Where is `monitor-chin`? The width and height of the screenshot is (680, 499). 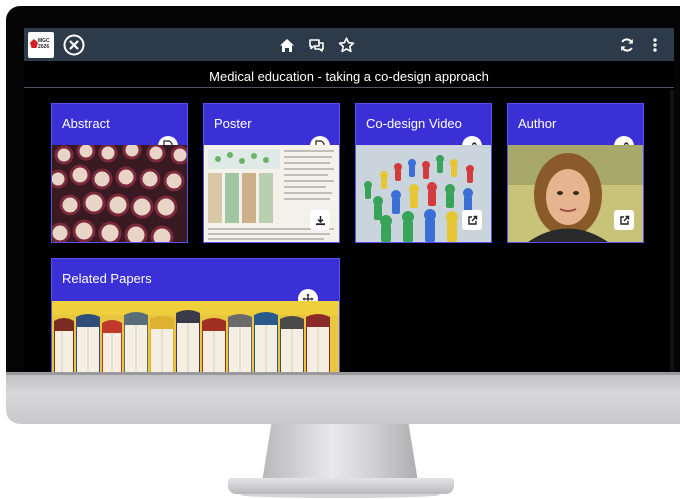
monitor-chin is located at coordinates (343, 398).